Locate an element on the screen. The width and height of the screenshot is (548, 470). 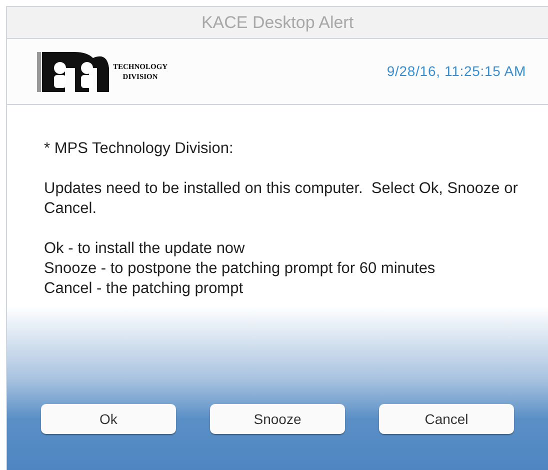
window-title: KACE Desktop Alert is located at coordinates (277, 23).